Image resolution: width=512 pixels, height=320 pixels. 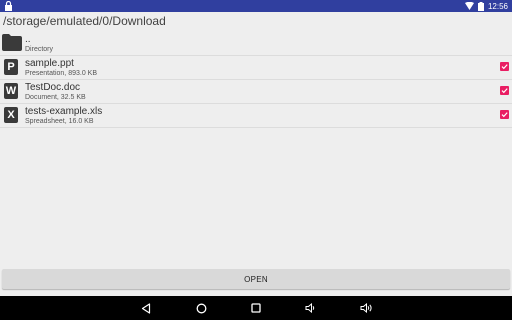 I want to click on volume-up-button, so click(x=367, y=308).